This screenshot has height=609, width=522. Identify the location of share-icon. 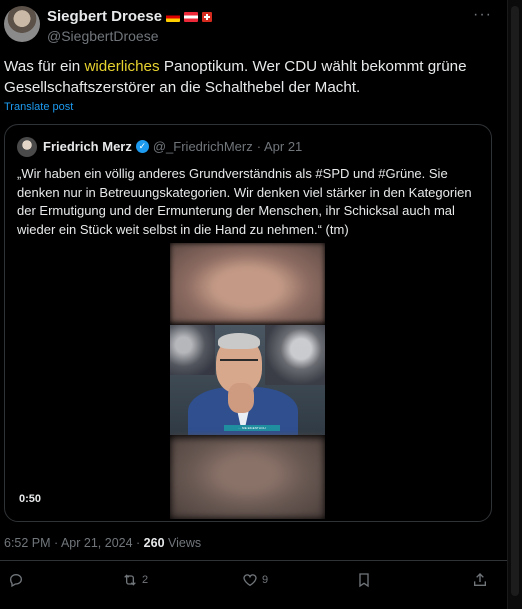
(480, 579).